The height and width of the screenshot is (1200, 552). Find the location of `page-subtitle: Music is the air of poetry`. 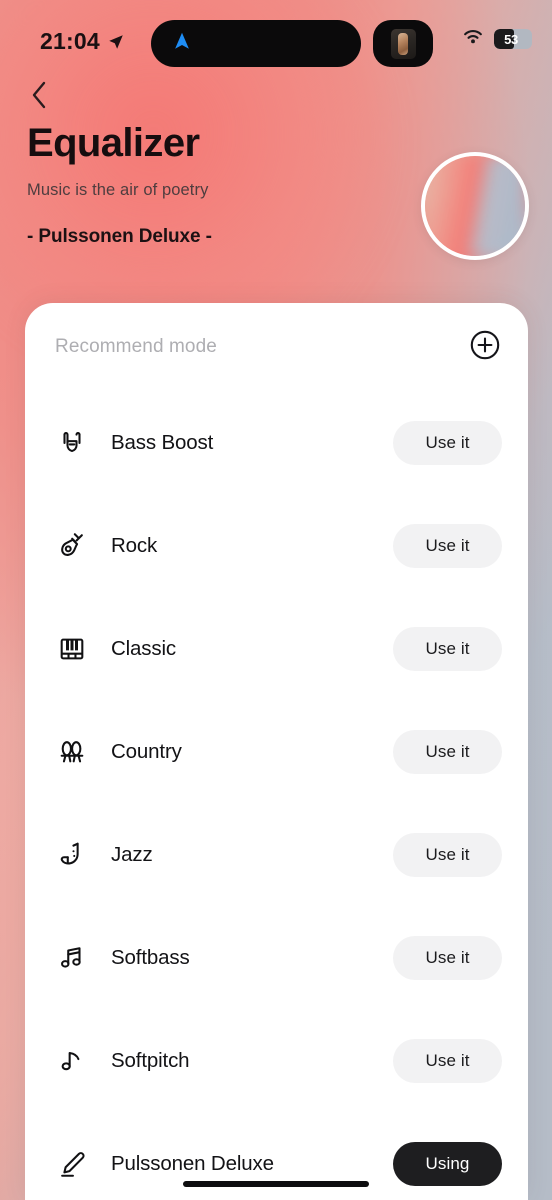

page-subtitle: Music is the air of poetry is located at coordinates (118, 190).